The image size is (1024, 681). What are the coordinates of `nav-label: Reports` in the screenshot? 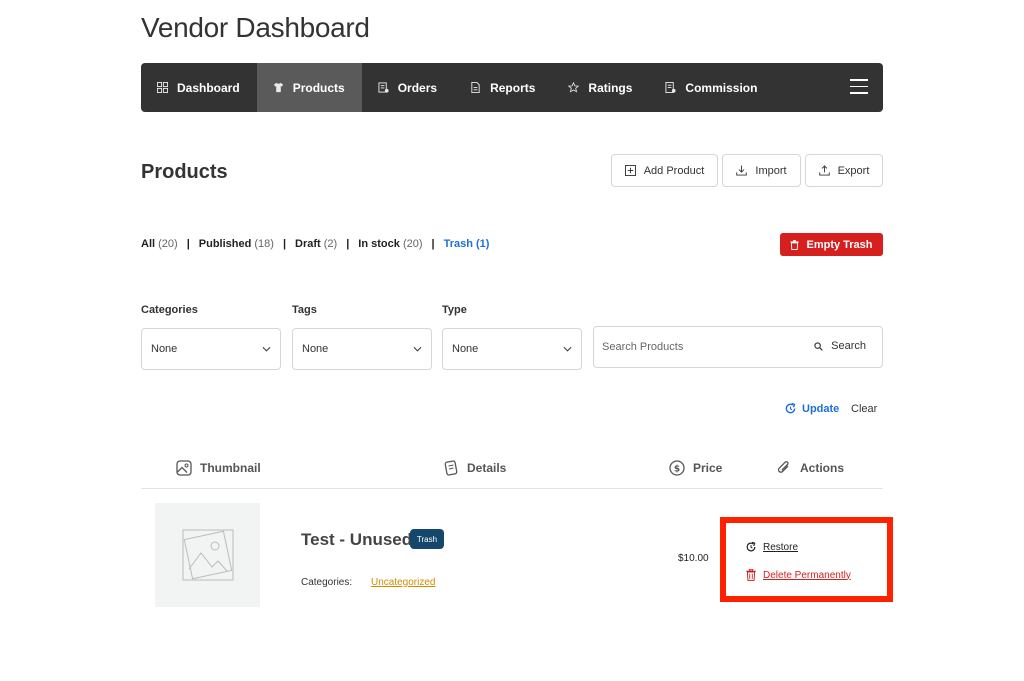 It's located at (513, 87).